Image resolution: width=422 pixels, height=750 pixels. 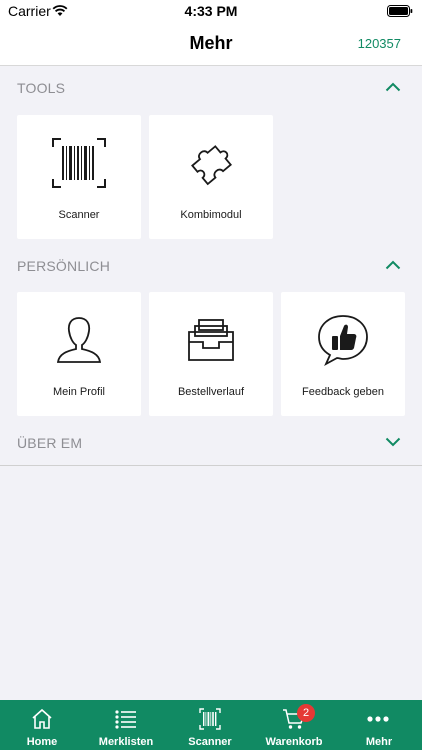 What do you see at coordinates (42, 742) in the screenshot?
I see `tab-label-home: Home` at bounding box center [42, 742].